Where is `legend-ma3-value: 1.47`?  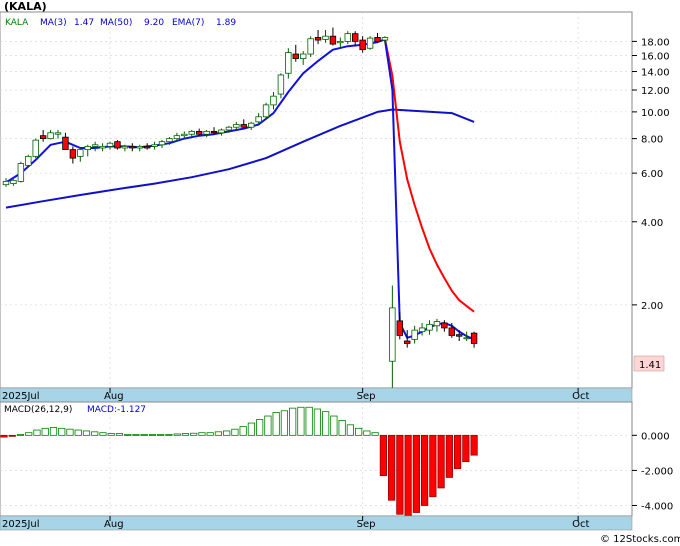 legend-ma3-value: 1.47 is located at coordinates (84, 23).